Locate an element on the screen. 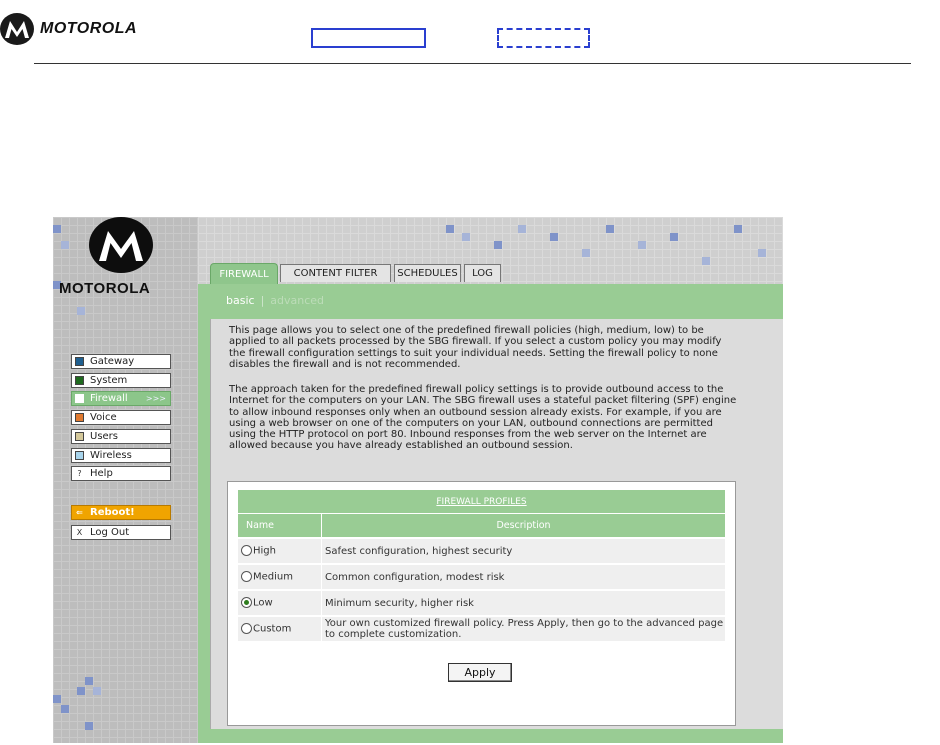 The height and width of the screenshot is (745, 940). nav-label: Firewall is located at coordinates (109, 398).